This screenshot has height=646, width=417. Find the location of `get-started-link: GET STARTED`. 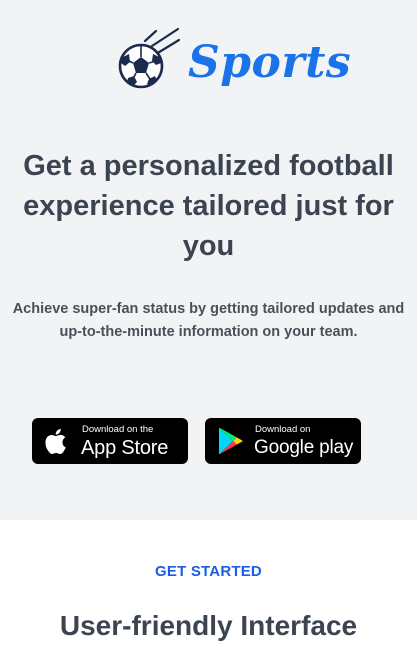

get-started-link: GET STARTED is located at coordinates (208, 572).